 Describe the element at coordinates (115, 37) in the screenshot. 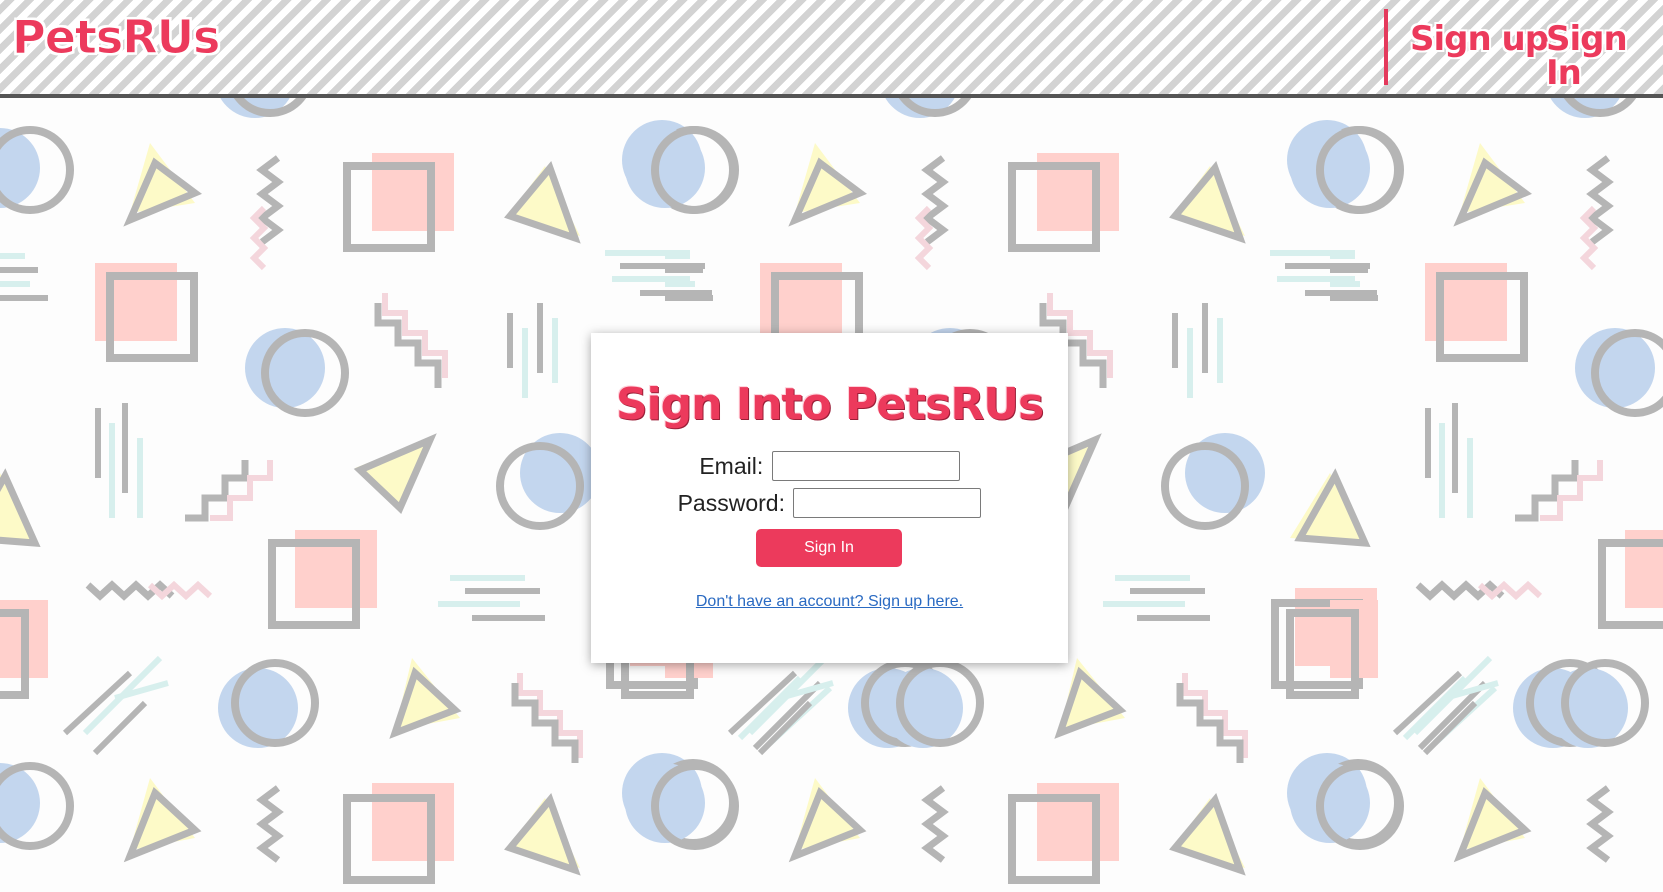

I see `brand-logo: PetsRUs` at that location.